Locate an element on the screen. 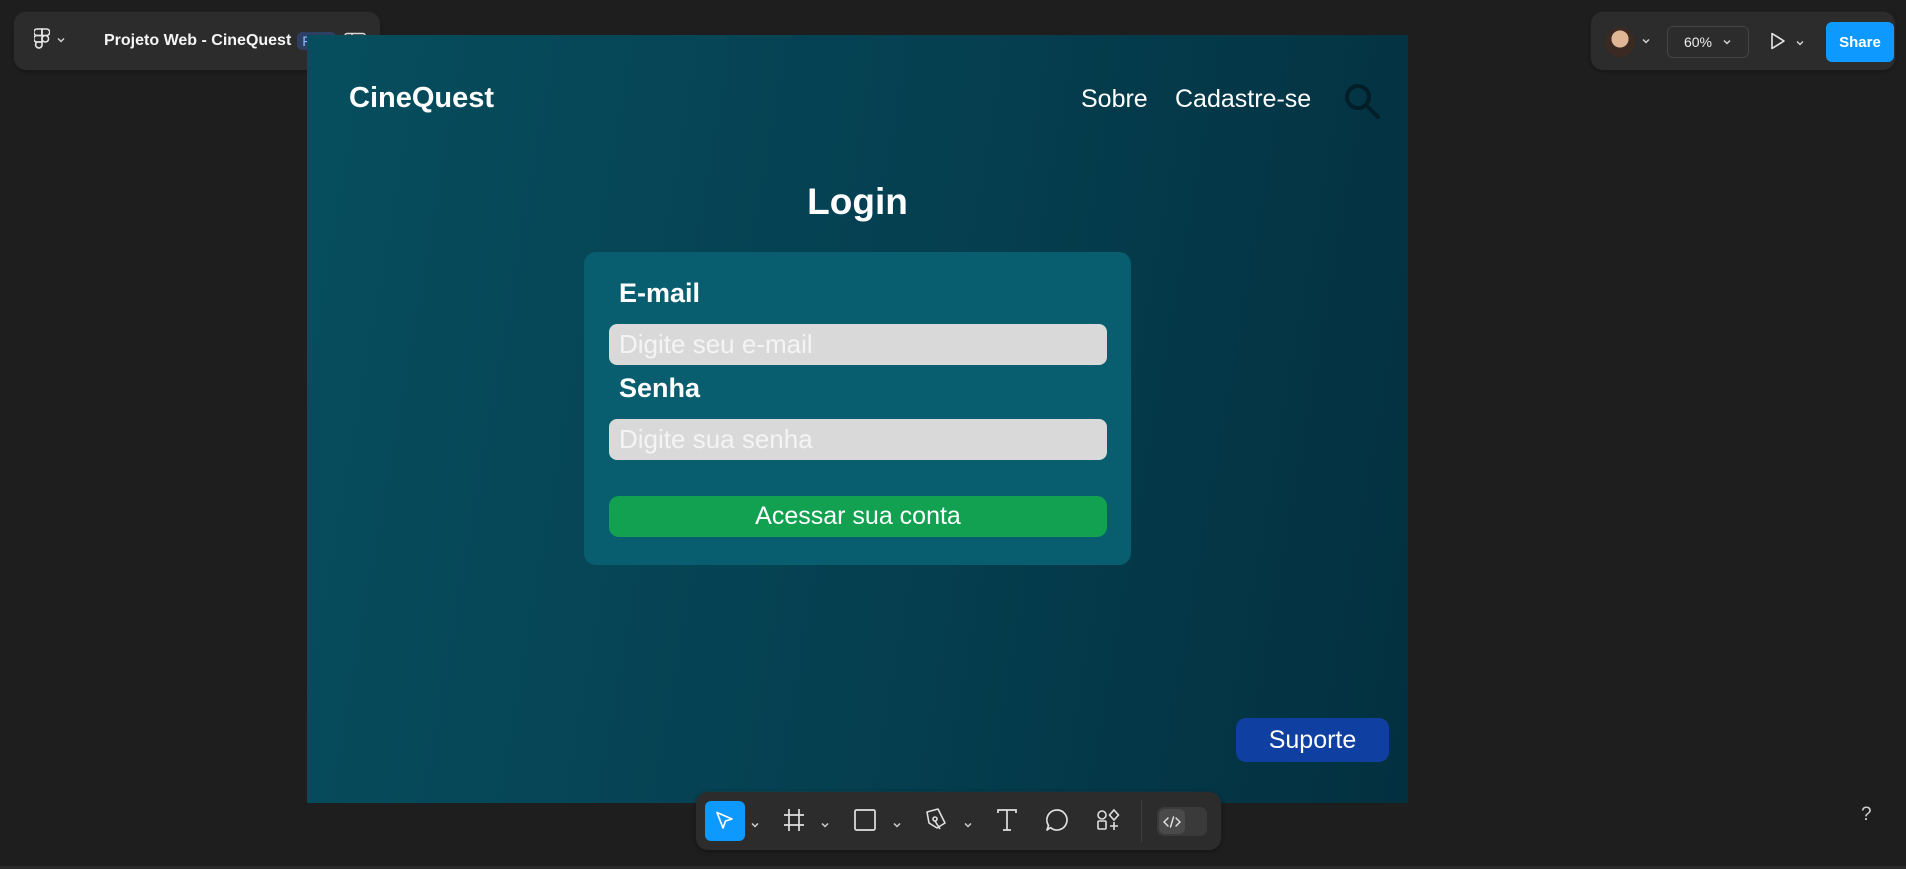  text-tool-button is located at coordinates (1007, 820).